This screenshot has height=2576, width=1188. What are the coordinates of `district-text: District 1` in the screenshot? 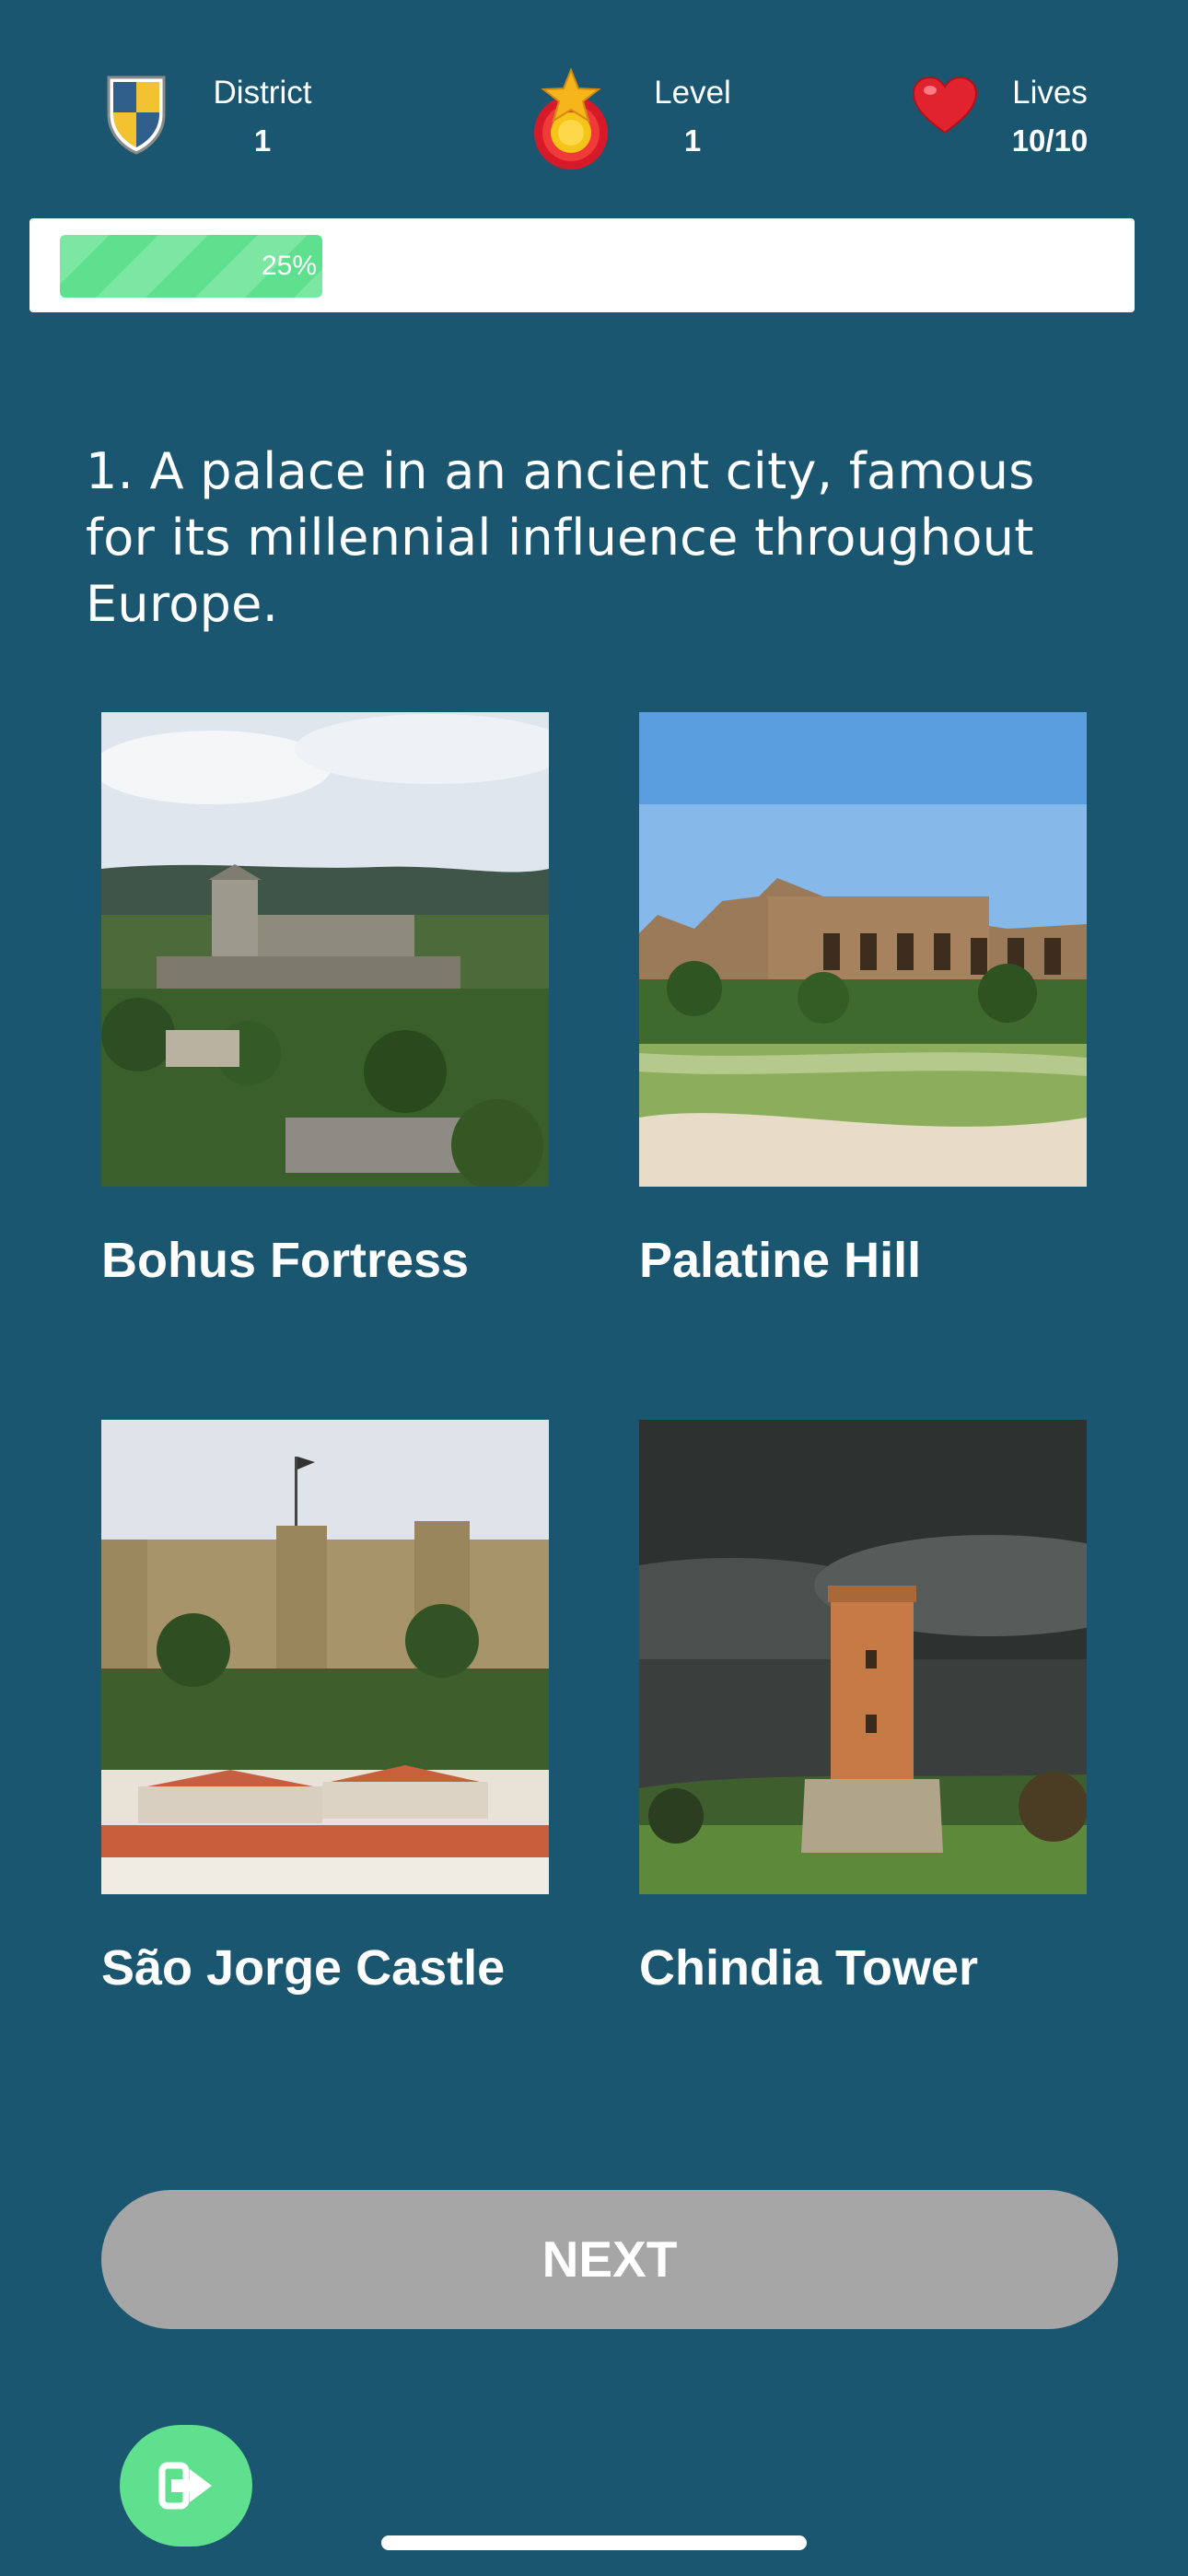 It's located at (262, 117).